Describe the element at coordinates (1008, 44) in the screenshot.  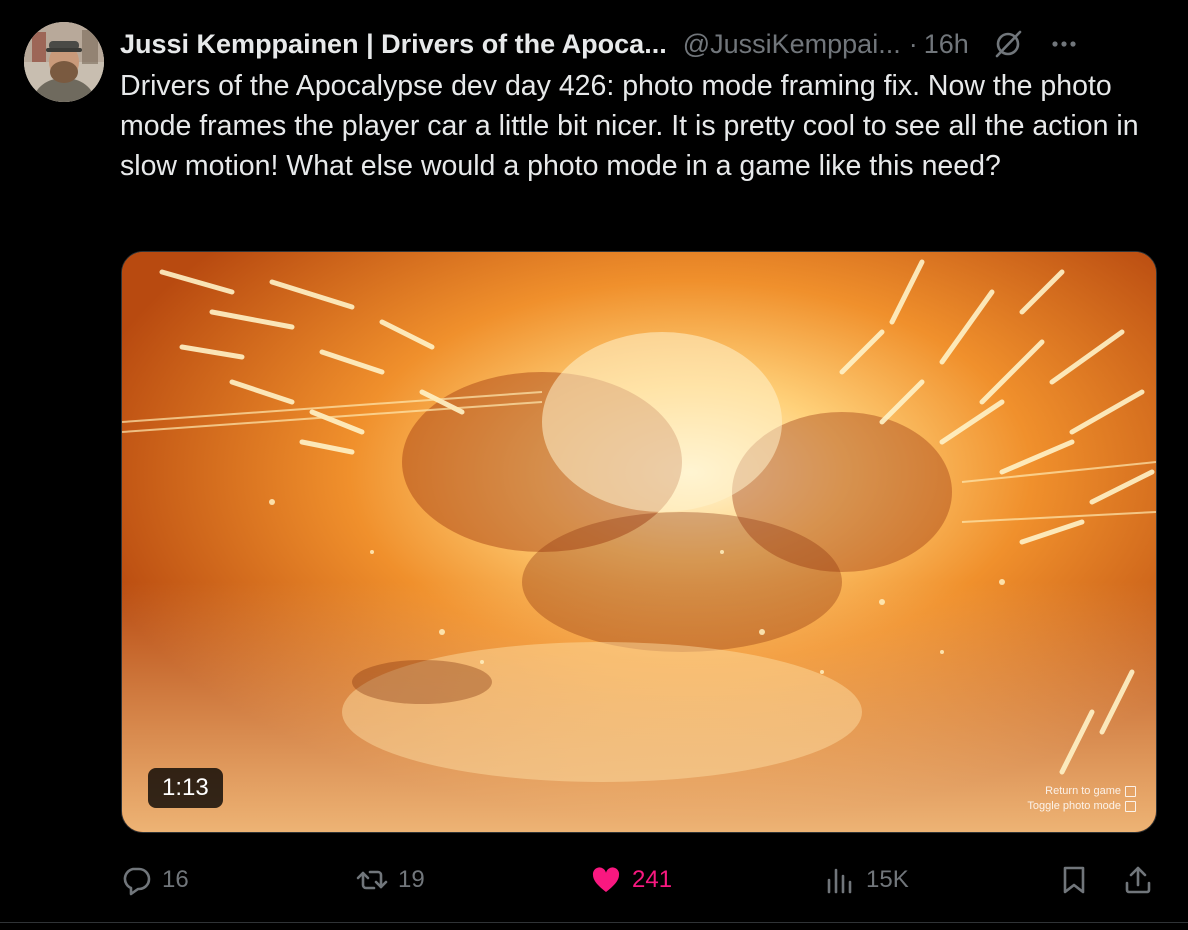
I see `grok-icon` at that location.